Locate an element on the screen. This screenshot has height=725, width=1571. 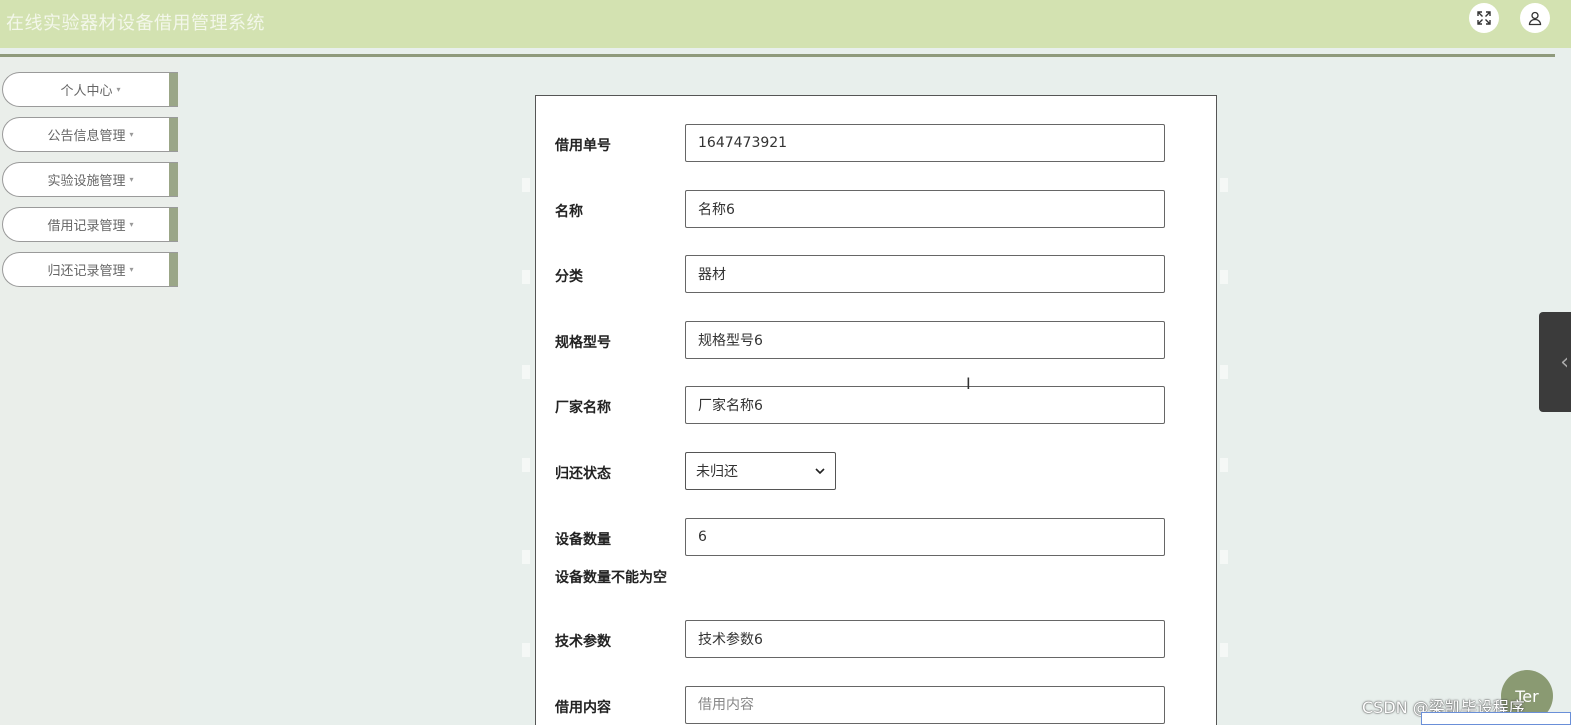
quantity-error-message: 设备数量不能为空 is located at coordinates (611, 578).